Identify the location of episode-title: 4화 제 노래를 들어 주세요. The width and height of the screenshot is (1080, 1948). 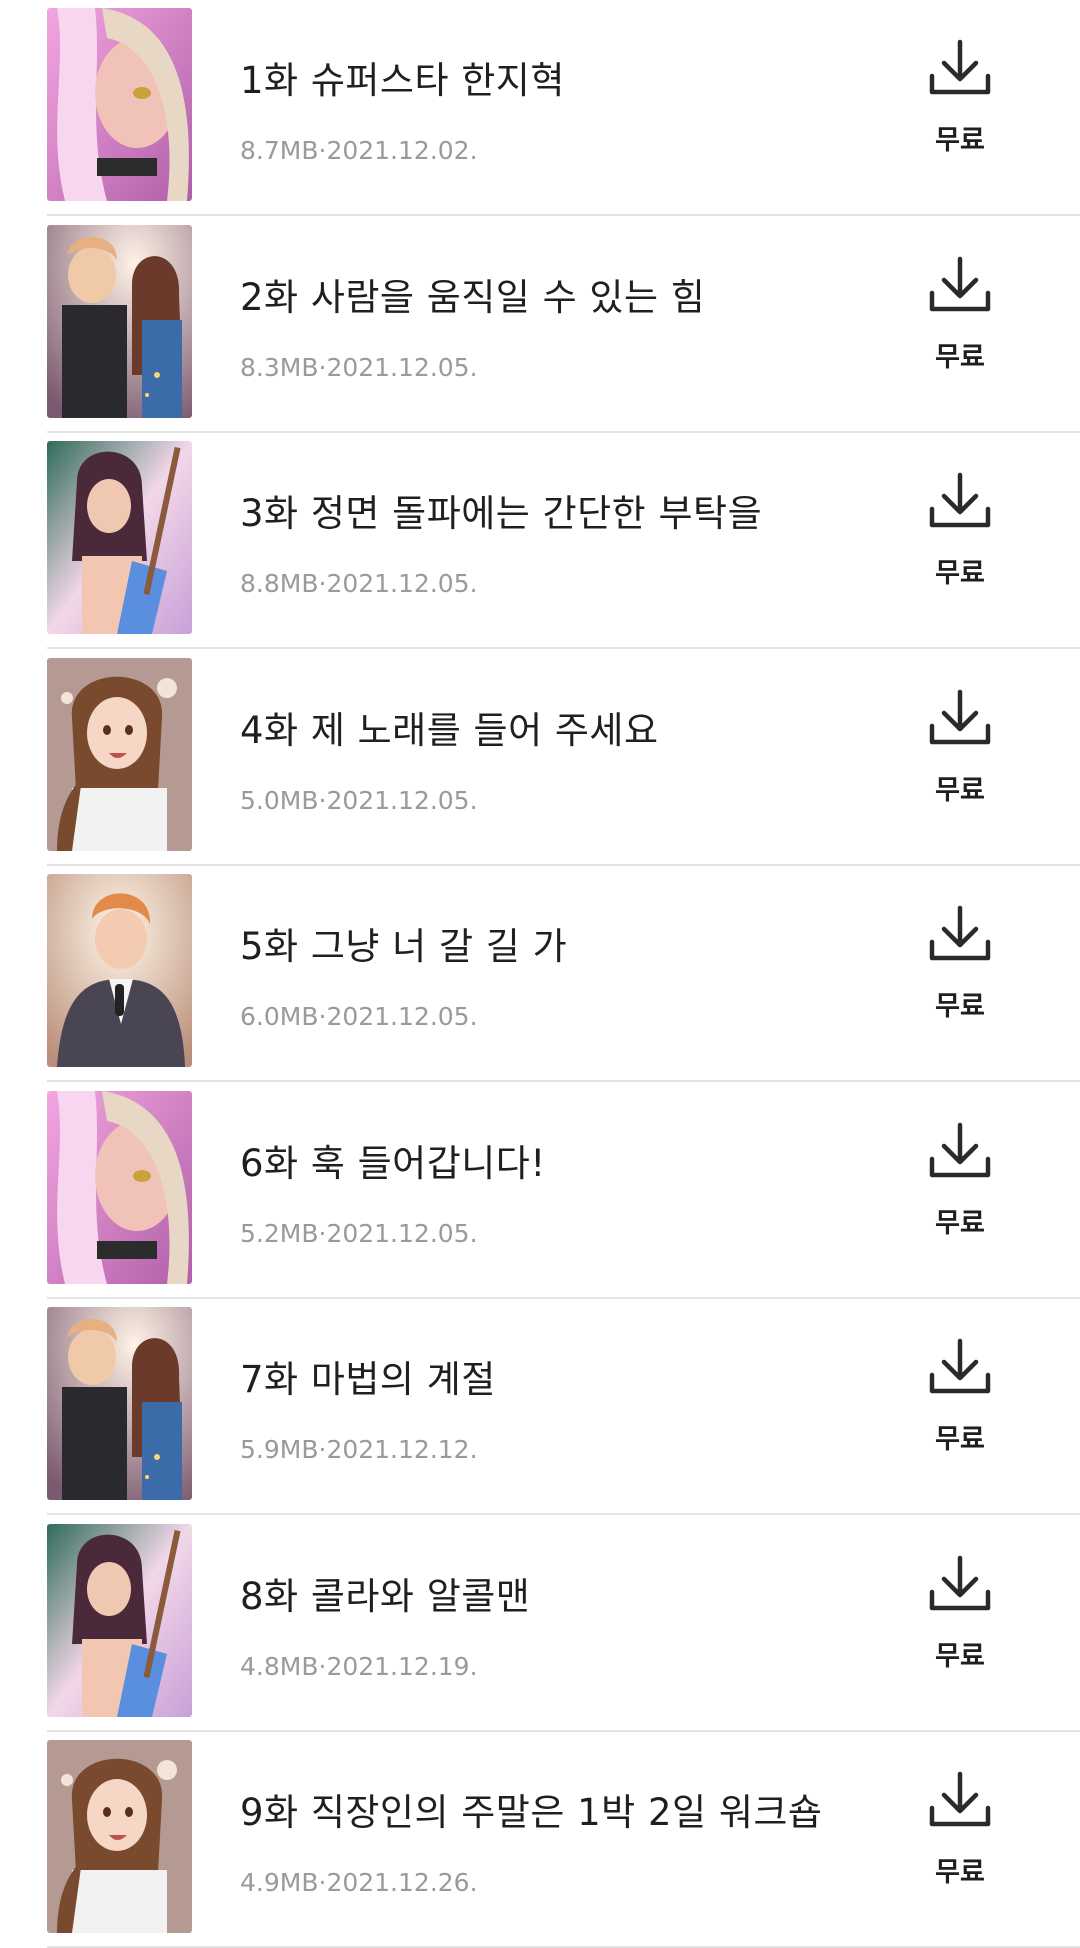
(449, 730).